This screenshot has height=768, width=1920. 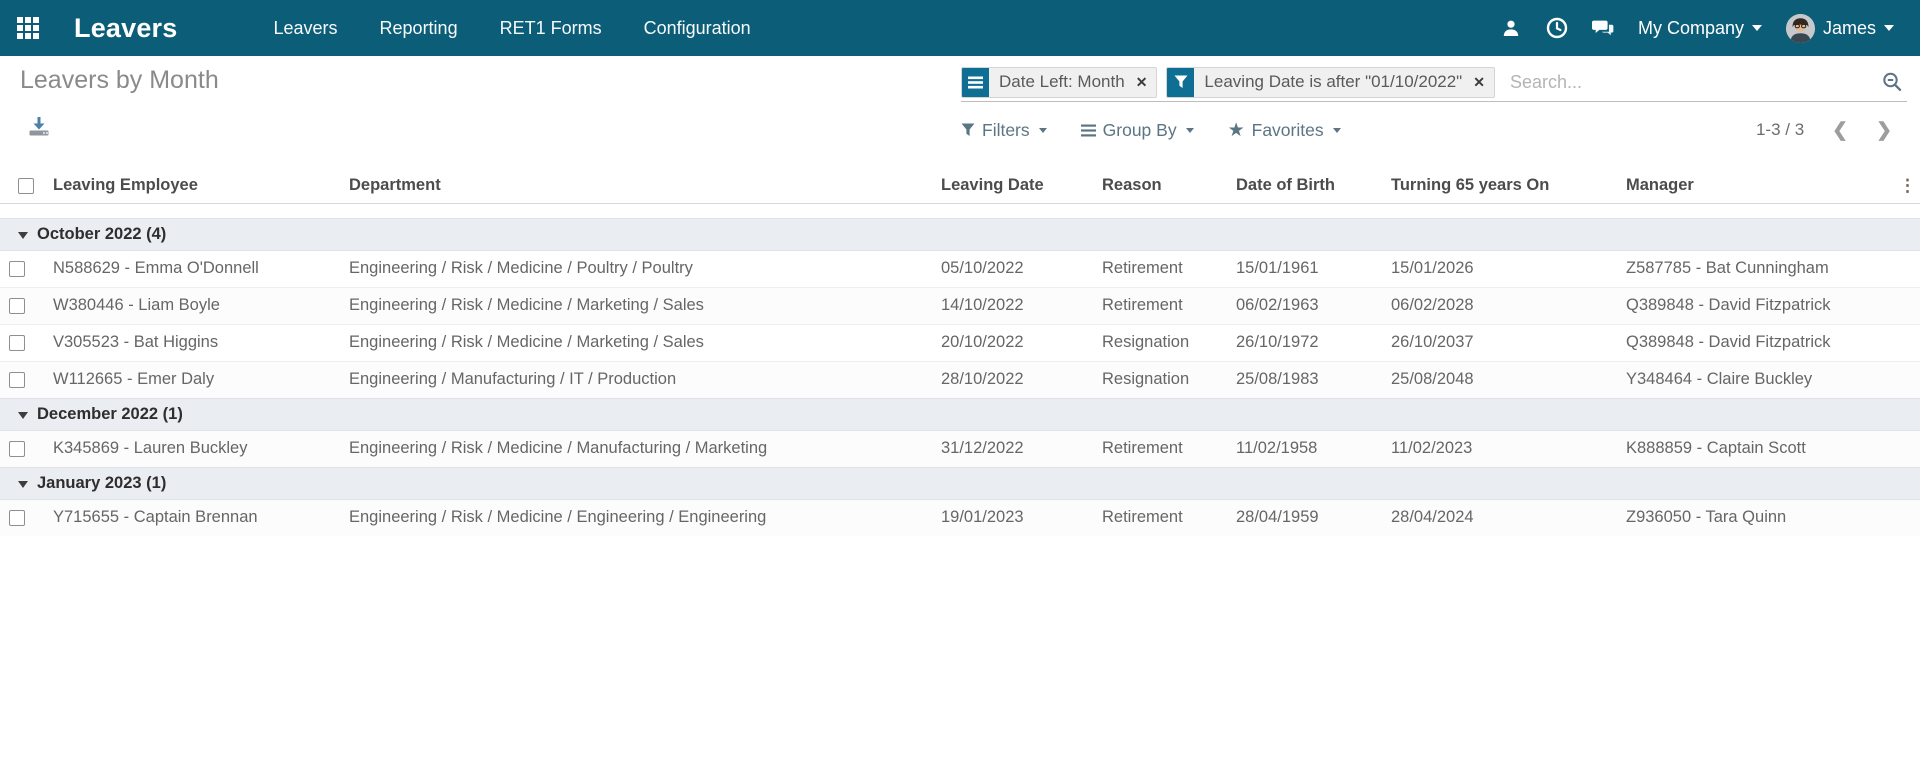 What do you see at coordinates (39, 126) in the screenshot?
I see `export-download-button` at bounding box center [39, 126].